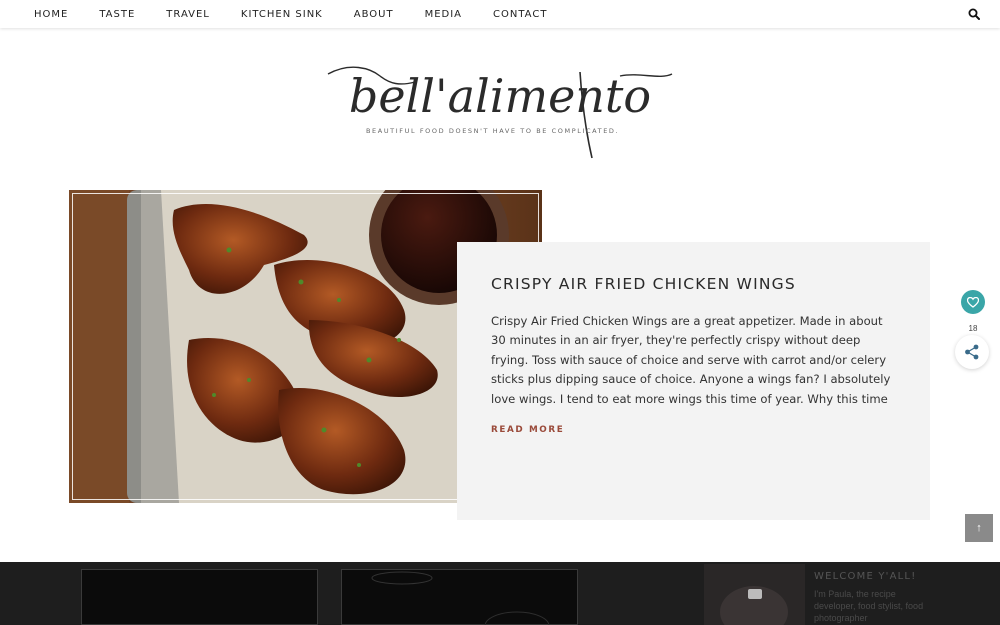 This screenshot has width=1000, height=625. I want to click on read-more-link: READ MORE, so click(527, 430).